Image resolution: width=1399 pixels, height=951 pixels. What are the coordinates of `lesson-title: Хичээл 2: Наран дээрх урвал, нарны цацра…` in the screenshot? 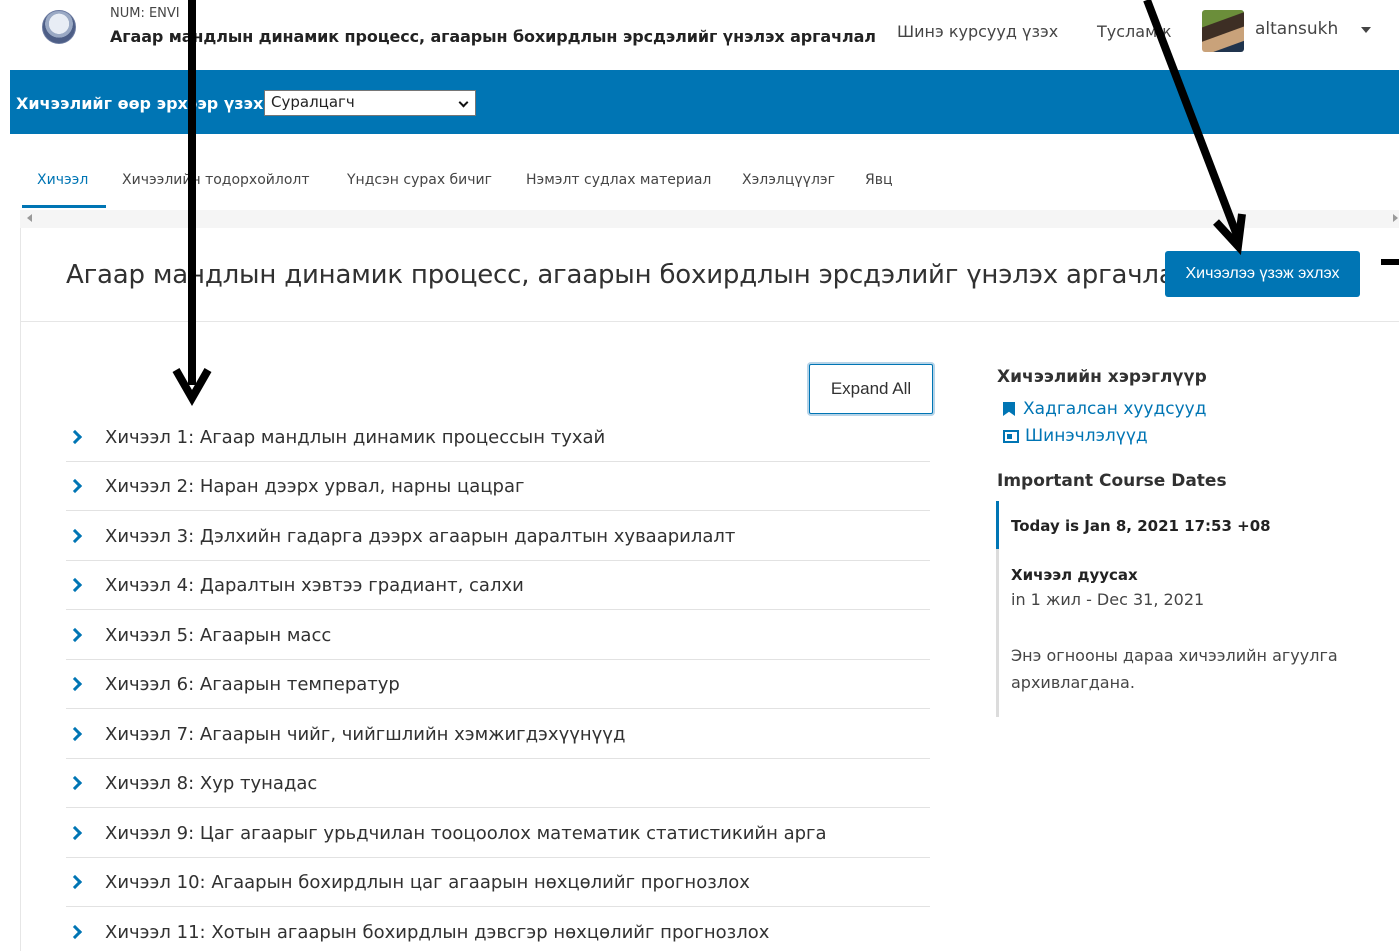 It's located at (314, 486).